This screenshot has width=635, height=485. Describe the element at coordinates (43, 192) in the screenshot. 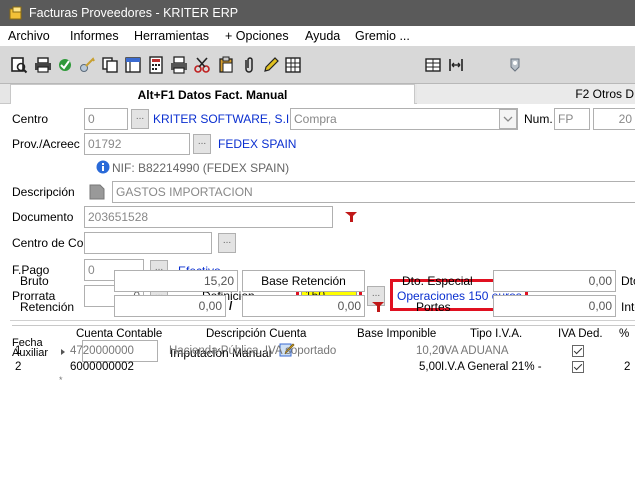

I see `descripcion-label: Descripción` at that location.